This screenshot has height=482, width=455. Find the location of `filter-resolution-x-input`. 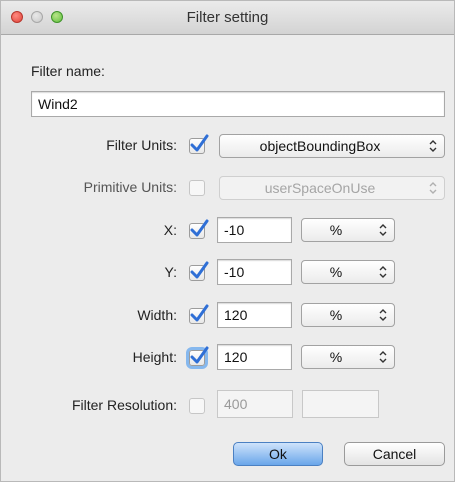

filter-resolution-x-input is located at coordinates (255, 404).